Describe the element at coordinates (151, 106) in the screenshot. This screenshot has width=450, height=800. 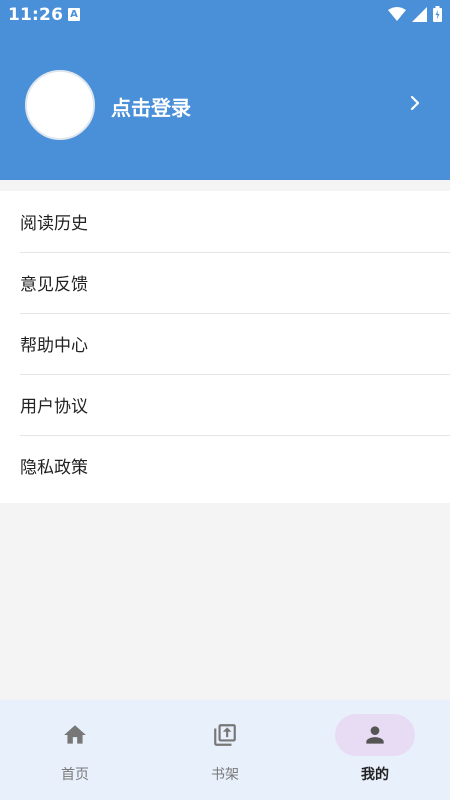
I see `login-label: 点击登录` at that location.